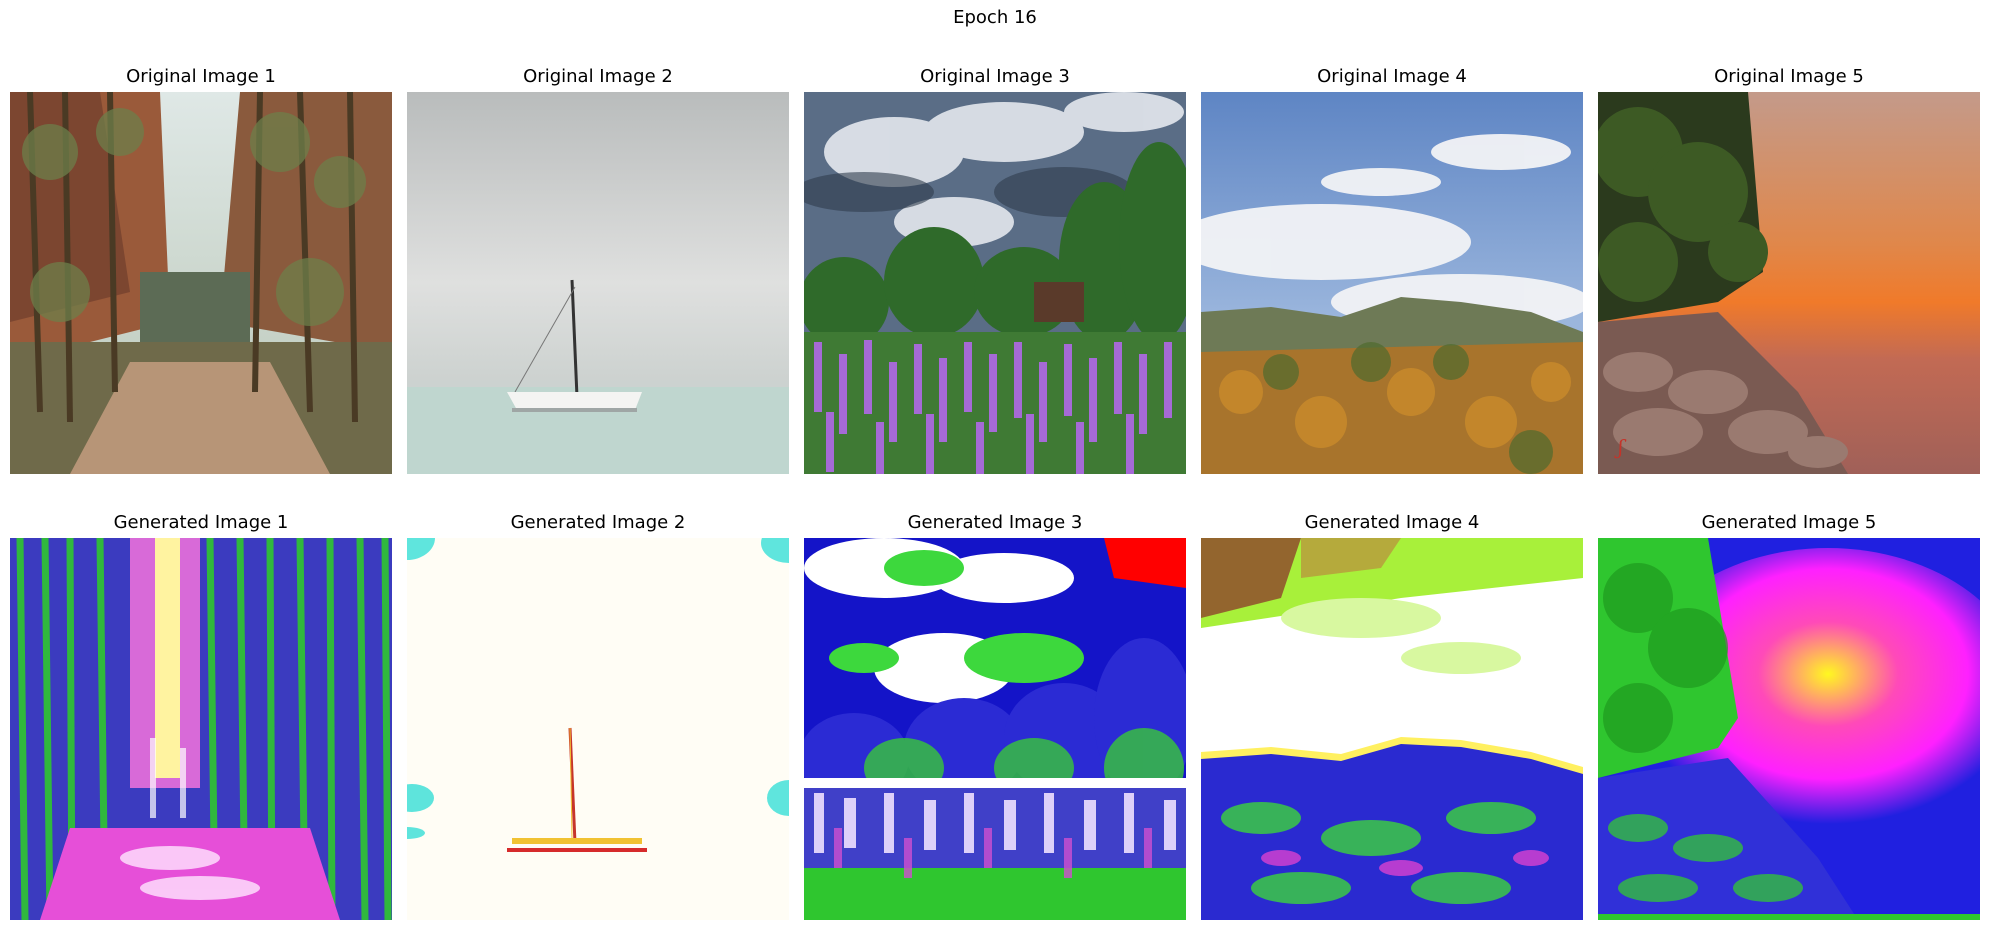  What do you see at coordinates (1392, 522) in the screenshot?
I see `panel-title: Generated Image 4` at bounding box center [1392, 522].